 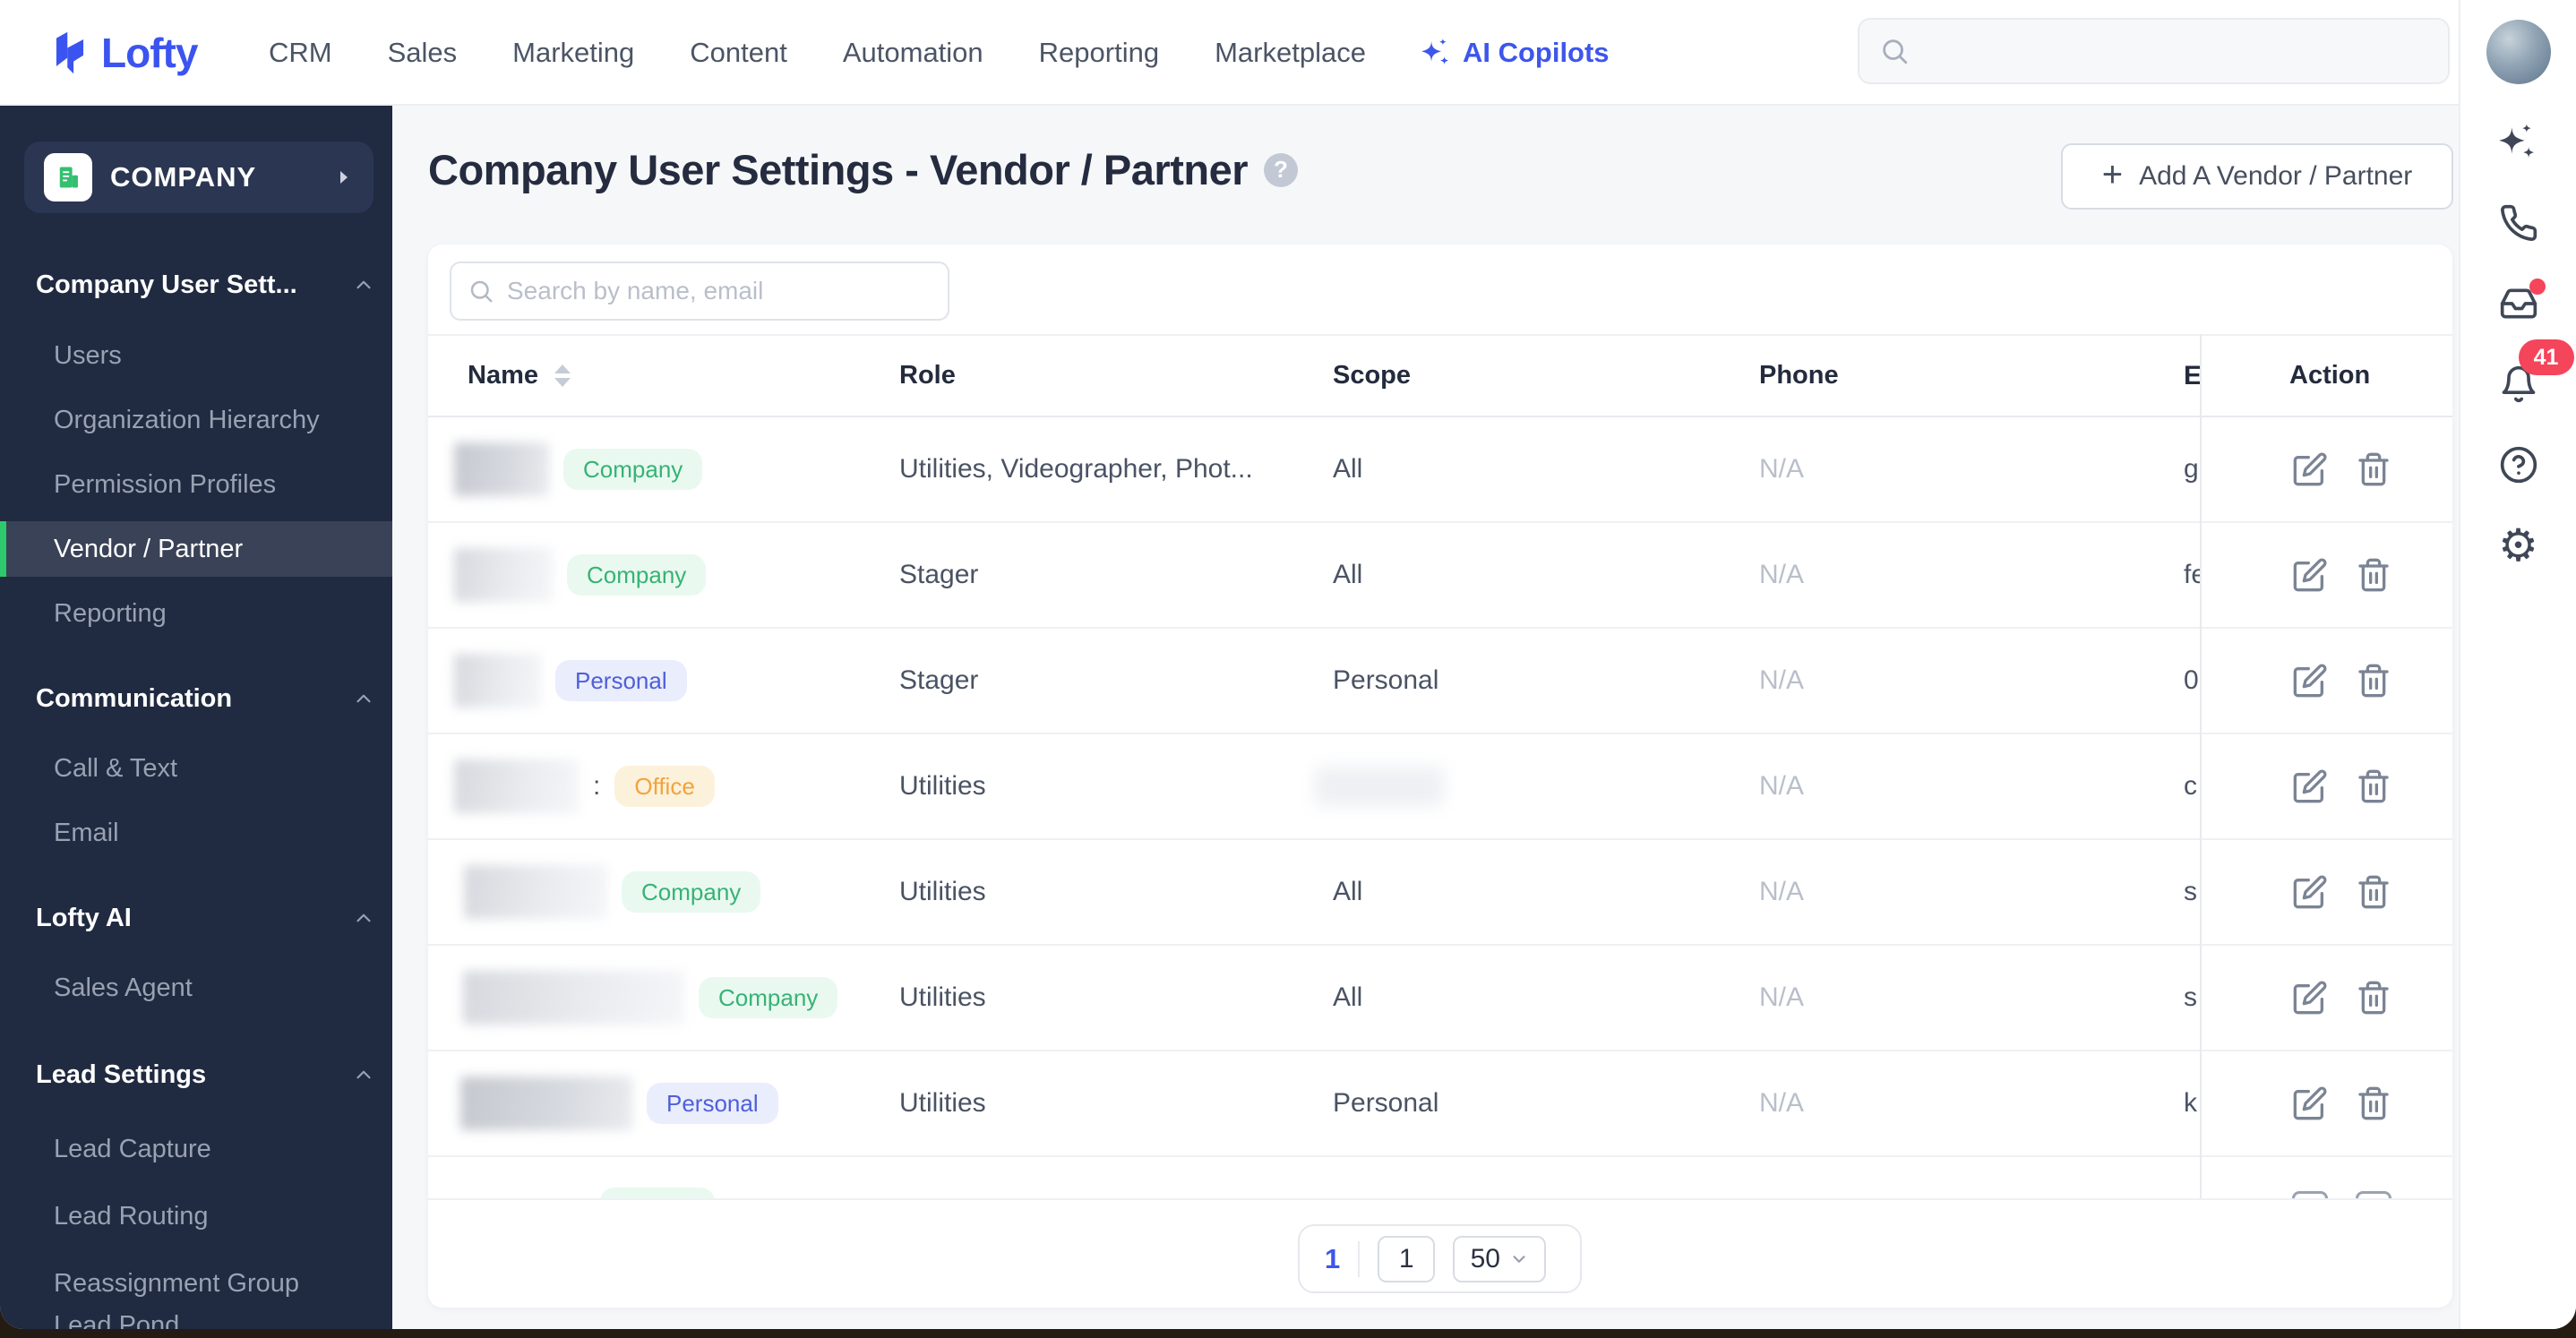 I want to click on sidebar-item-reassignment-group: Reassignment Group, so click(x=176, y=1283).